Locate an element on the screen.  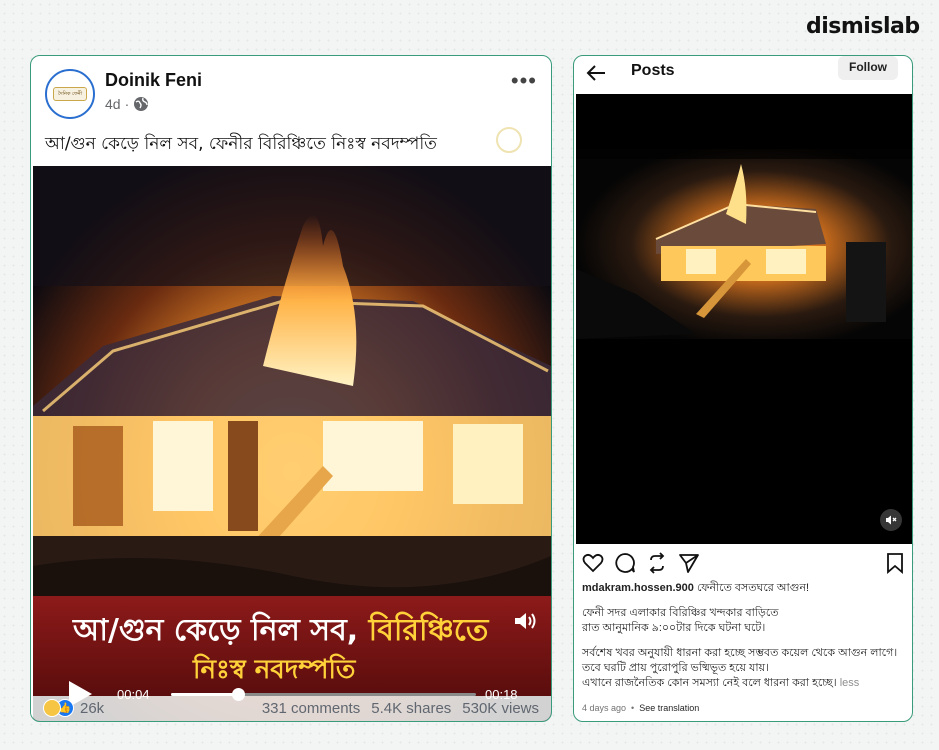
page-avatar: দৈনিক ফেনী is located at coordinates (70, 94).